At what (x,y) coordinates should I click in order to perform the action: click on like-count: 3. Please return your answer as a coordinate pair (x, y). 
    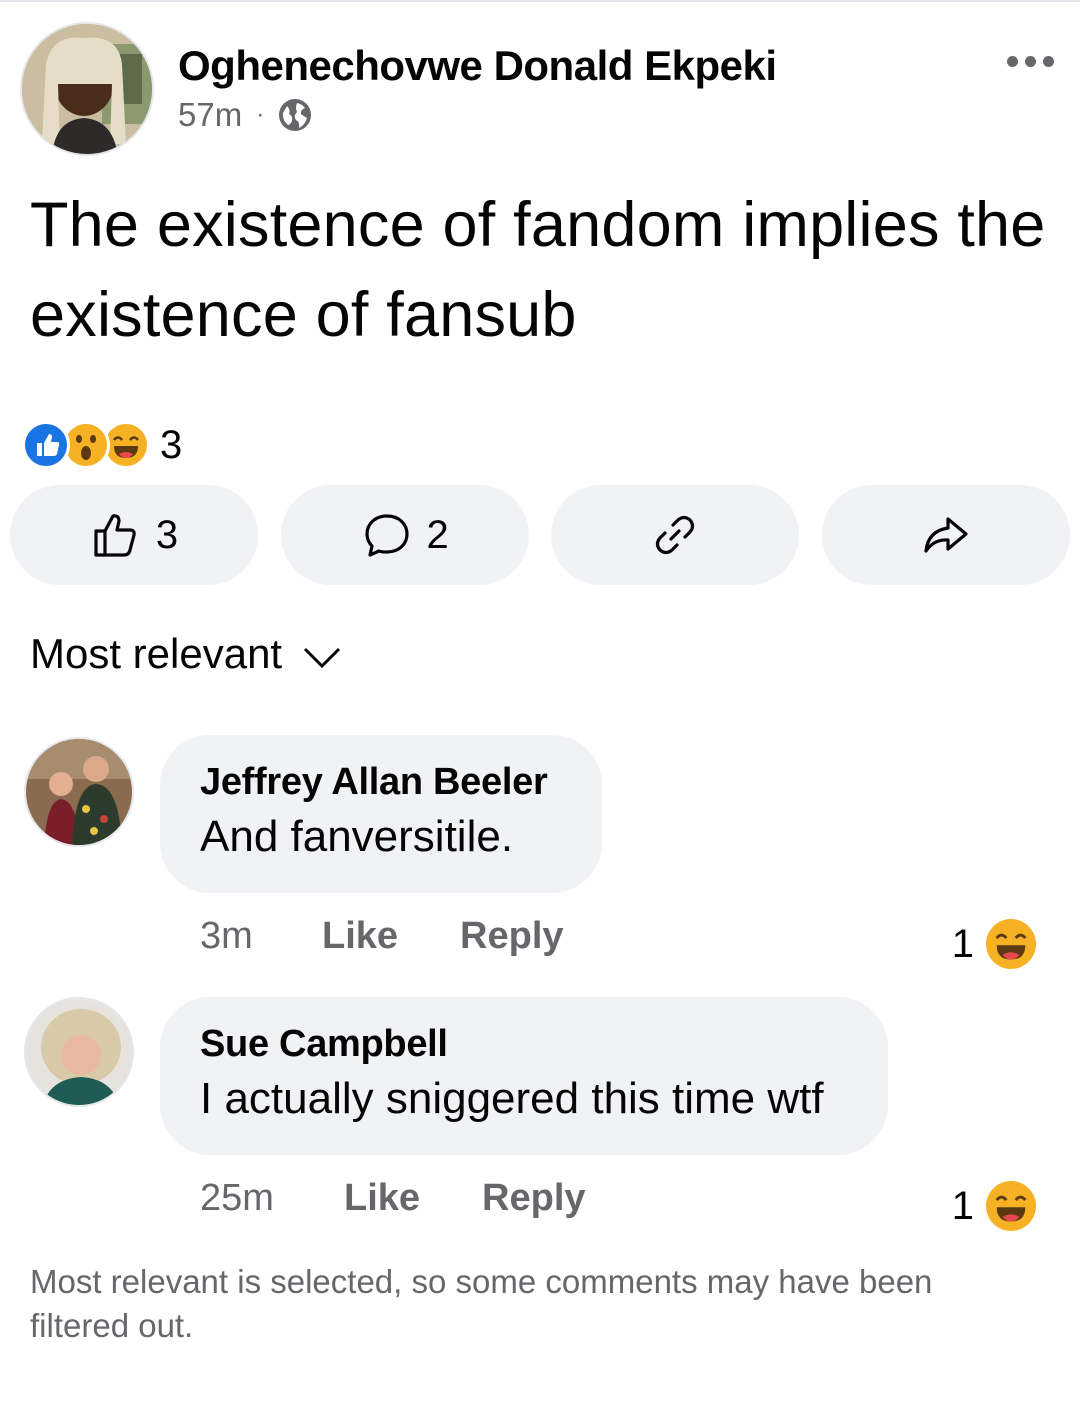
    Looking at the image, I should click on (167, 534).